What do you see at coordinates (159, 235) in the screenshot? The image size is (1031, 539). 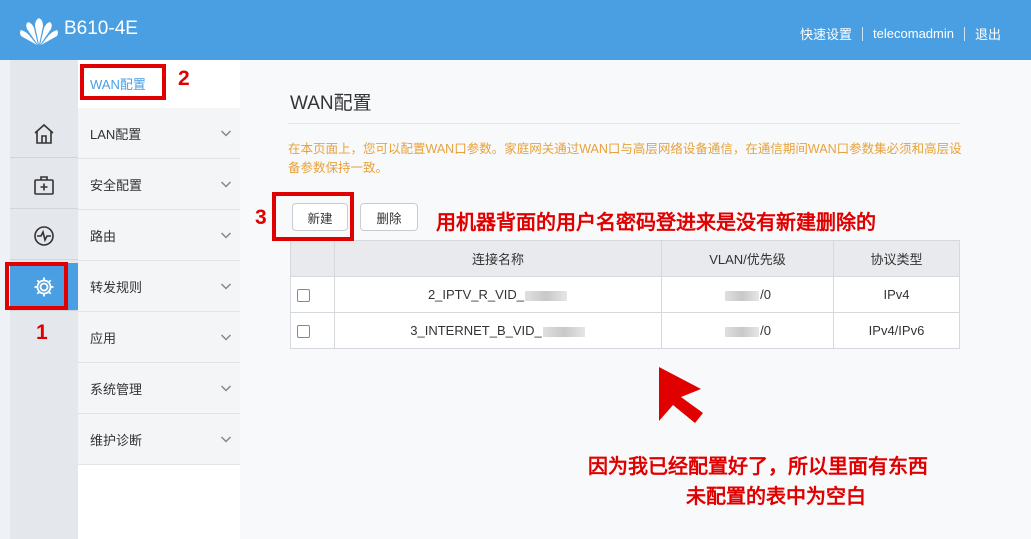 I see `sub-menu-item-route: 路由` at bounding box center [159, 235].